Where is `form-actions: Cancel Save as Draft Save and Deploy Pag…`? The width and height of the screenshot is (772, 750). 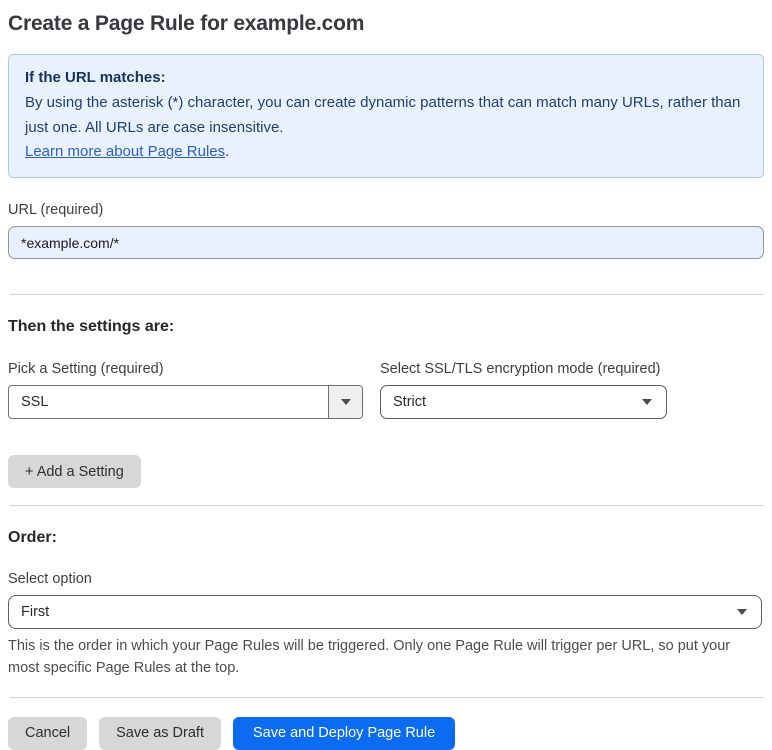 form-actions: Cancel Save as Draft Save and Deploy Pag… is located at coordinates (386, 733).